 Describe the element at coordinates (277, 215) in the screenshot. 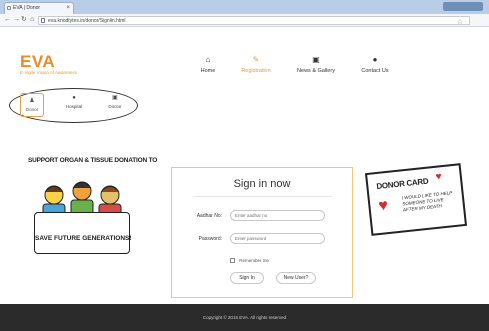

I see `aadhar-input` at that location.